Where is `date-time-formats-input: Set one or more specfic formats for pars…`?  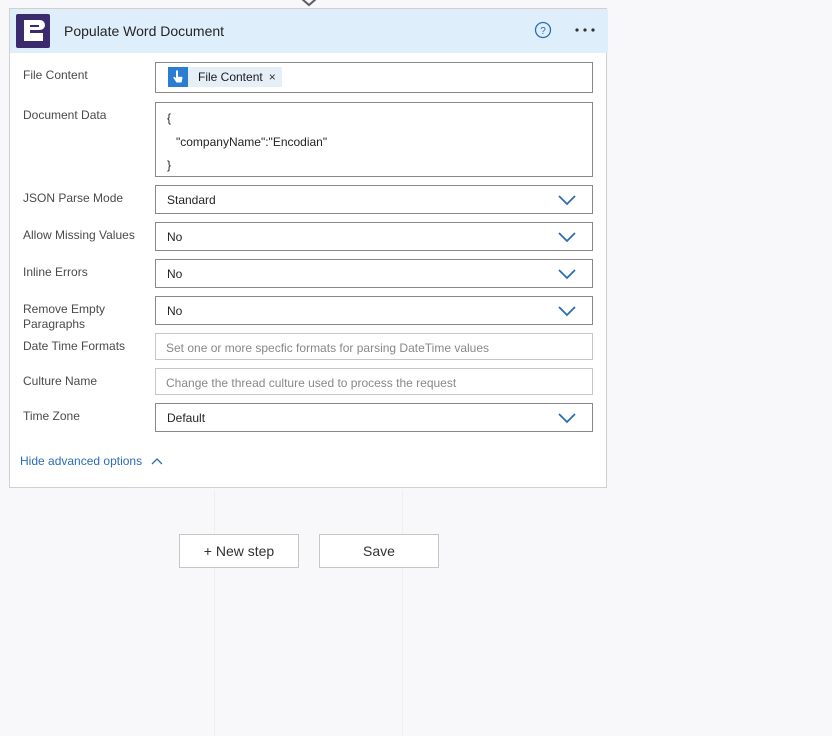
date-time-formats-input: Set one or more specfic formats for pars… is located at coordinates (374, 346).